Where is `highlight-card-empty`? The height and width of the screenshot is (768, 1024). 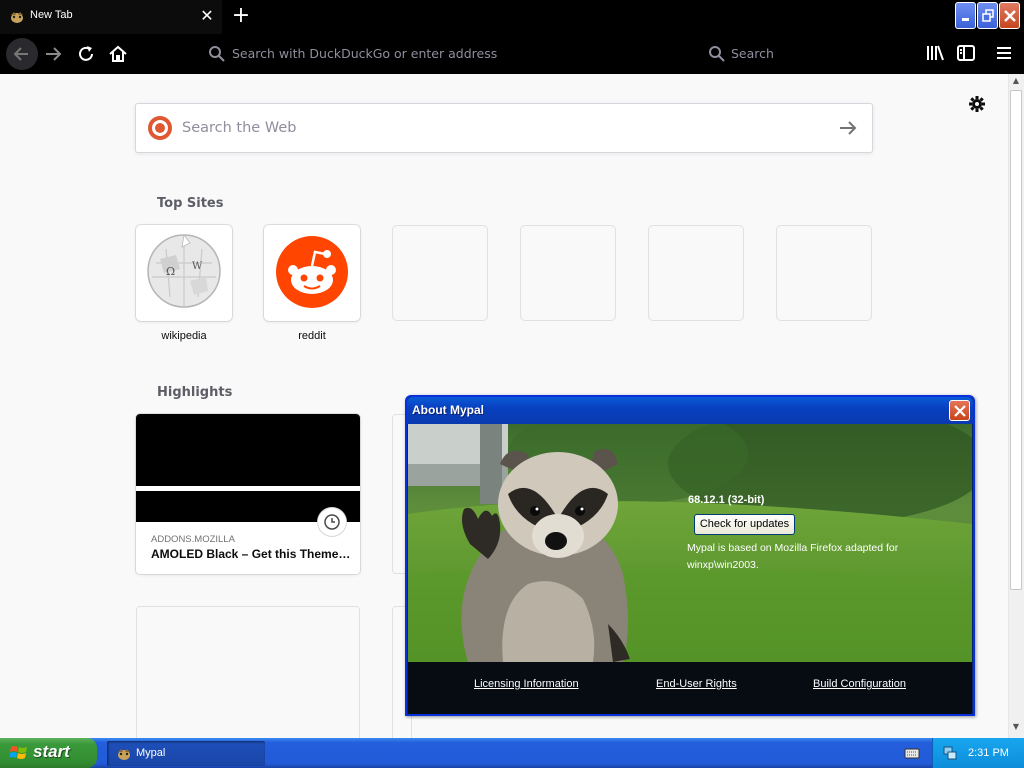 highlight-card-empty is located at coordinates (248, 676).